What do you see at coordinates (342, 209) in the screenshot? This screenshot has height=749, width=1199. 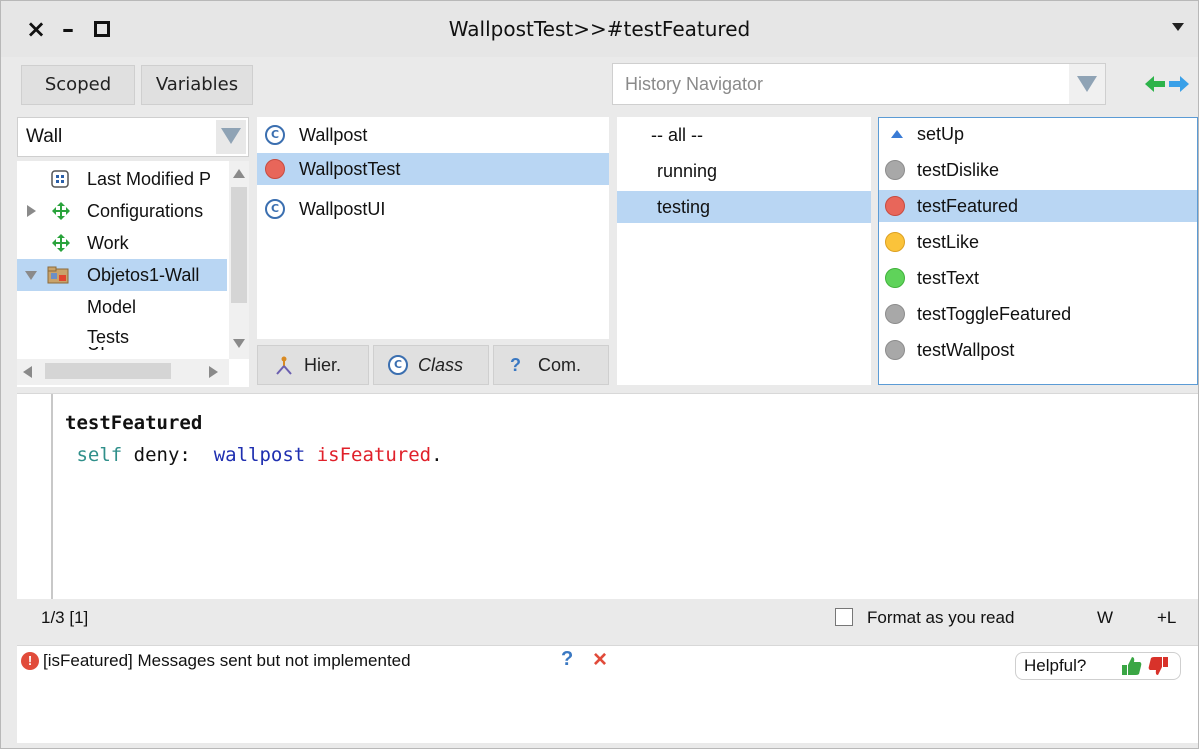 I see `class-item-label: WallpostUI` at bounding box center [342, 209].